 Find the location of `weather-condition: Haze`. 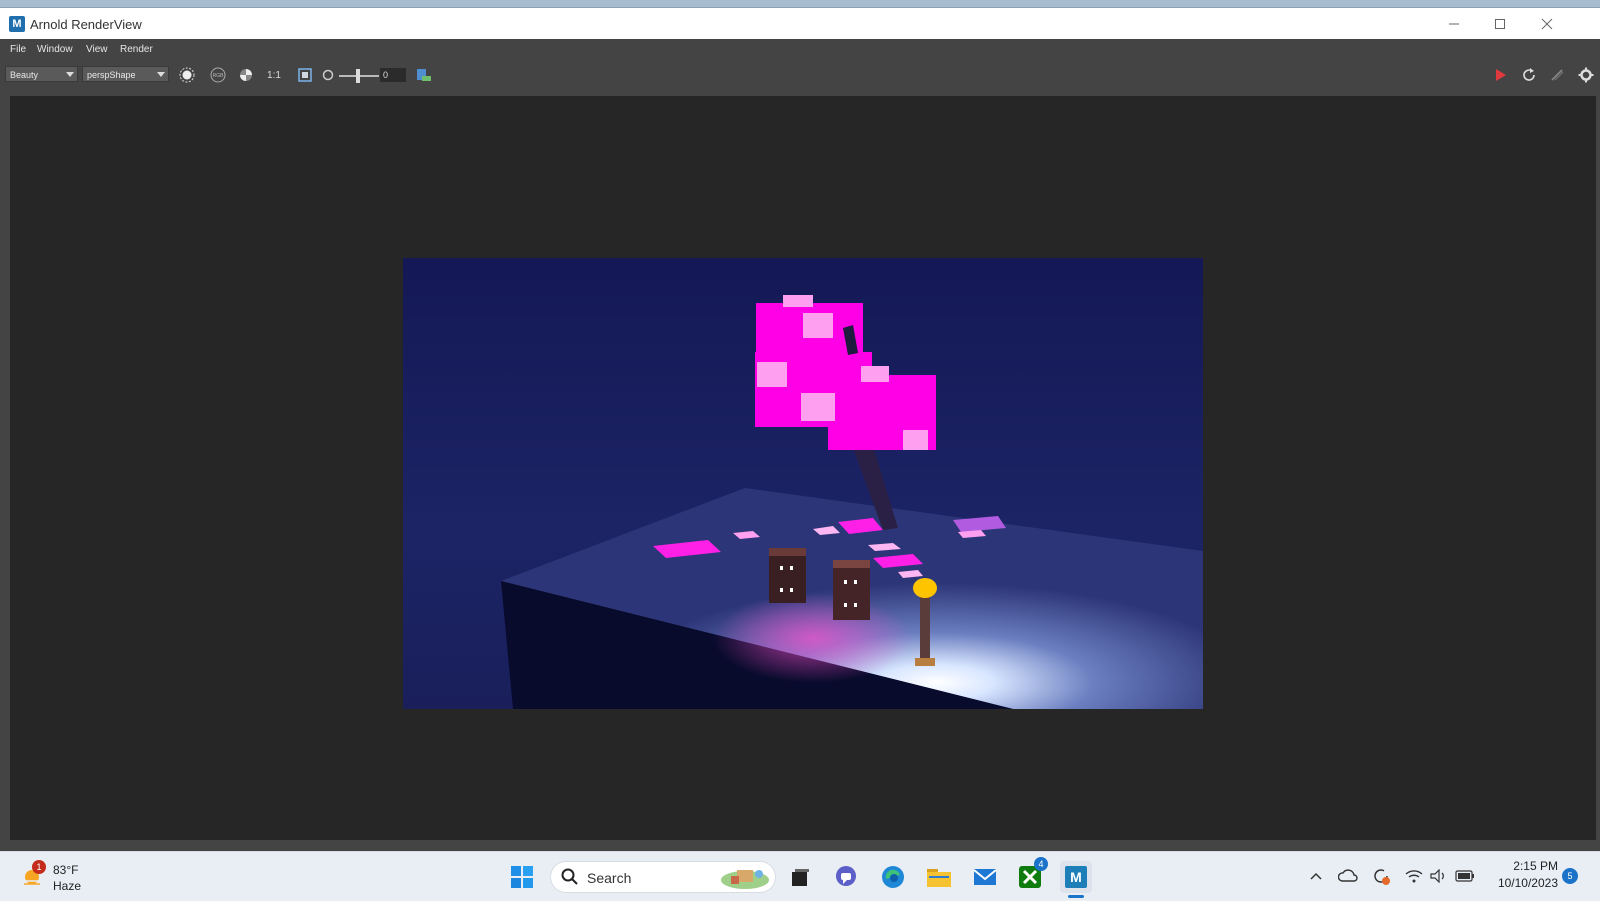

weather-condition: Haze is located at coordinates (67, 886).